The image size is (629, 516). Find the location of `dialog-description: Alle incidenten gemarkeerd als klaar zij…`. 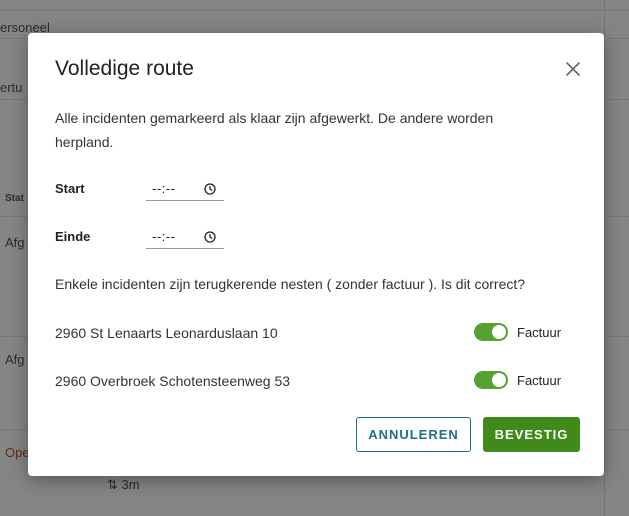

dialog-description: Alle incidenten gemarkeerd als klaar zij… is located at coordinates (274, 130).